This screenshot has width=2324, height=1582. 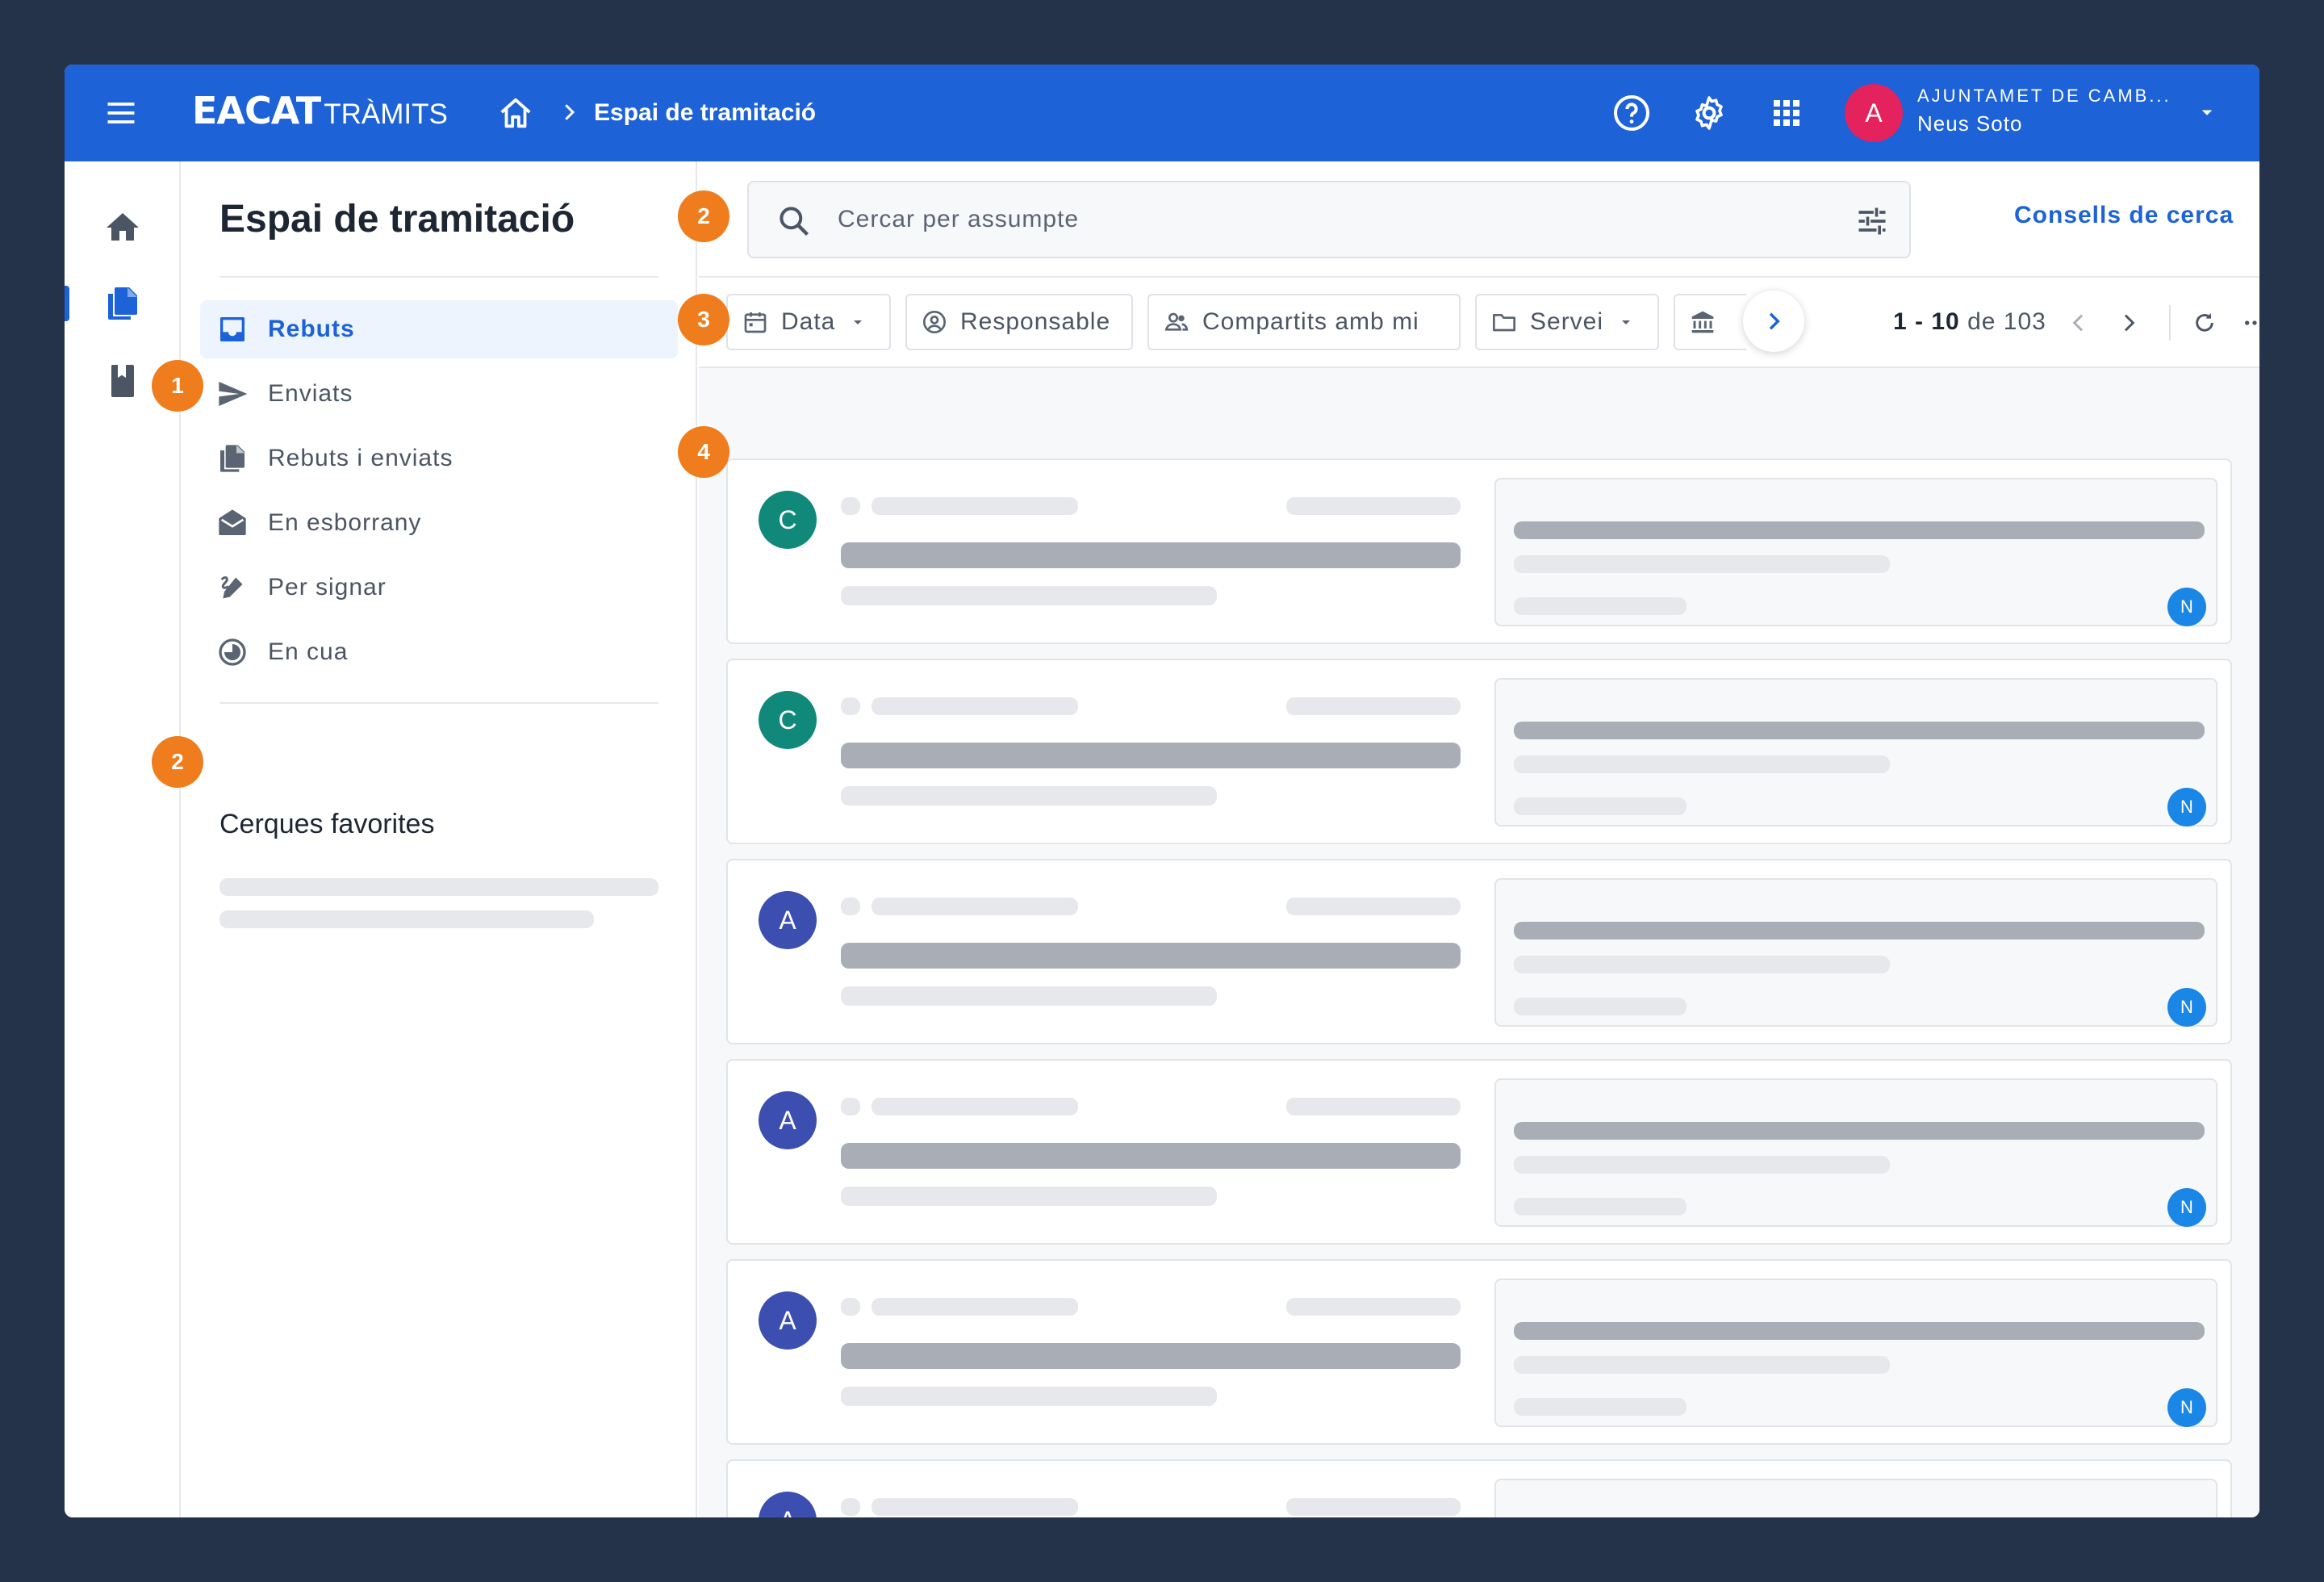 I want to click on filter-chip-data: Data, so click(x=808, y=322).